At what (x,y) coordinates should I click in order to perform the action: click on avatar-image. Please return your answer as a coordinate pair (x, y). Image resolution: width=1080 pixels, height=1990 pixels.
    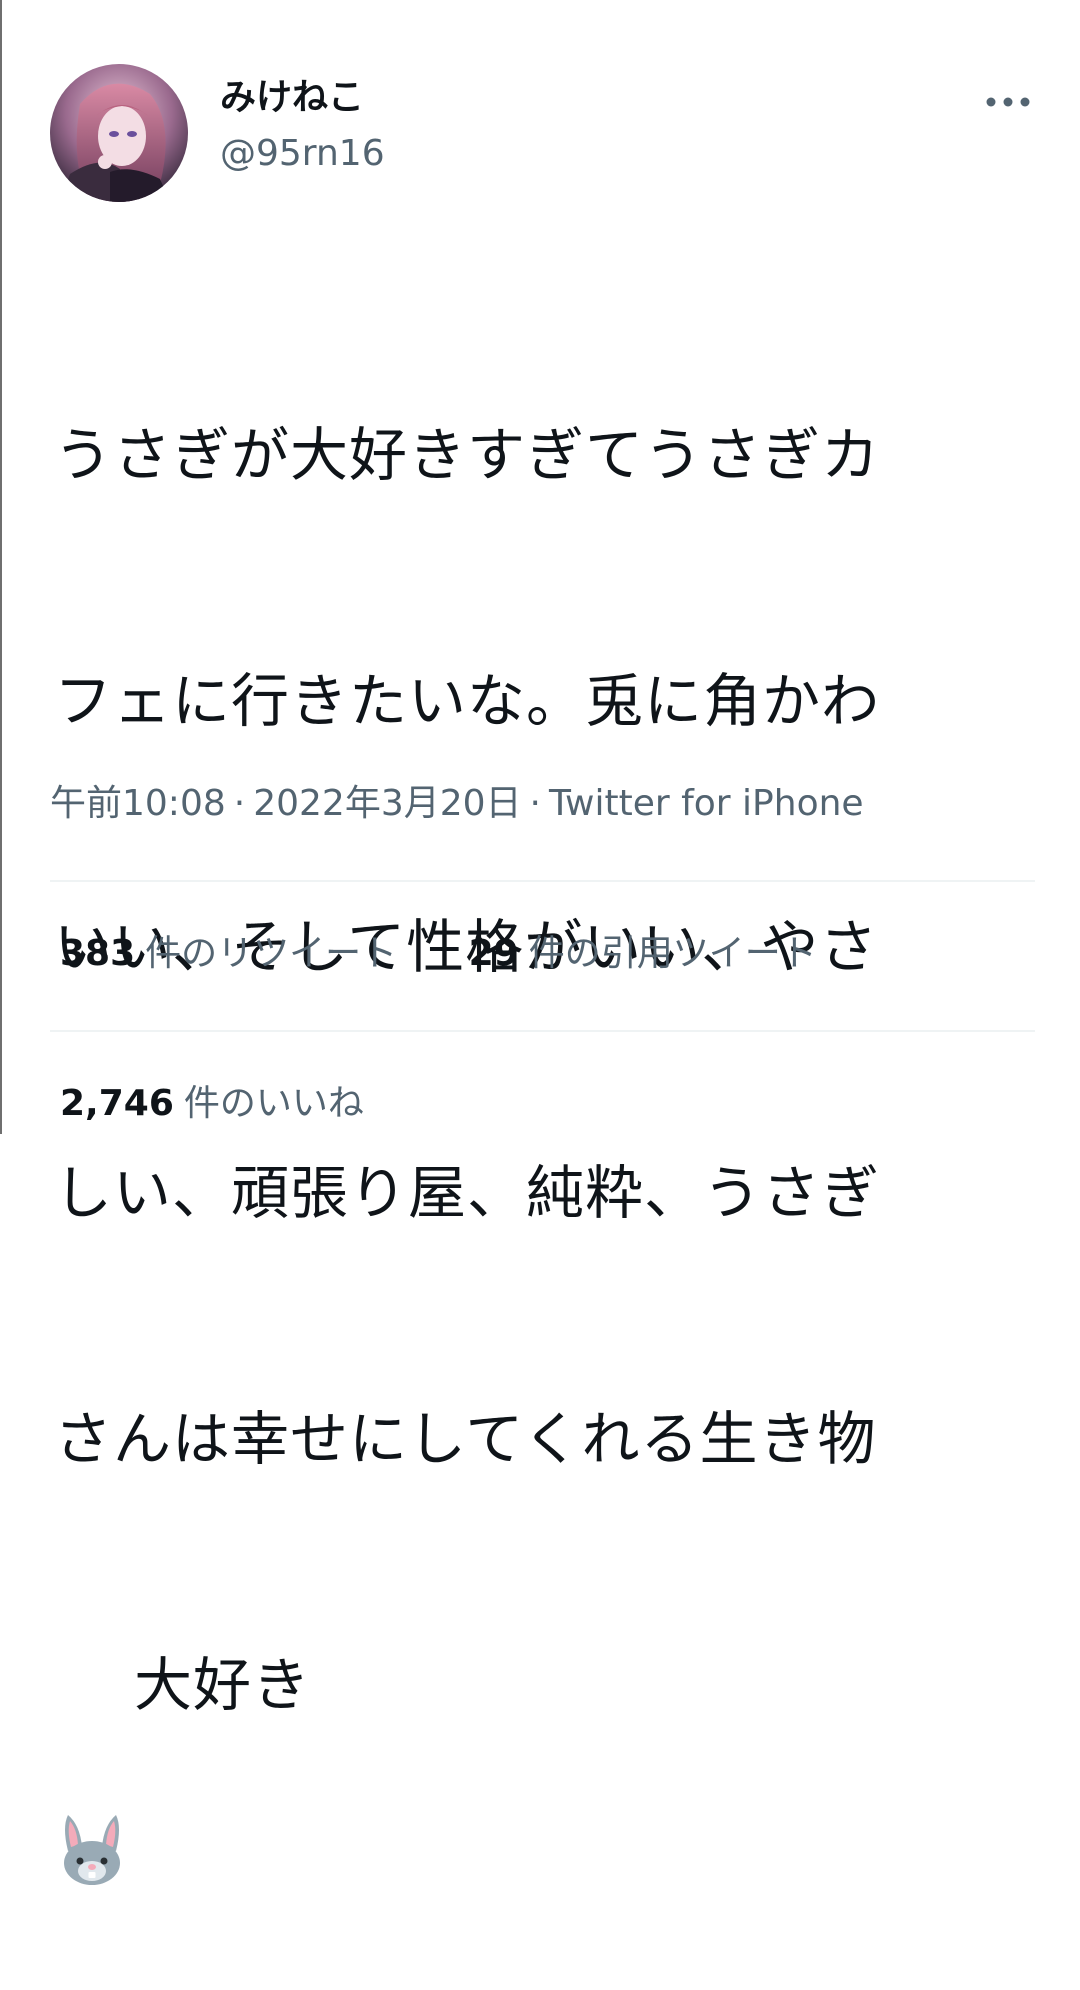
    Looking at the image, I should click on (119, 133).